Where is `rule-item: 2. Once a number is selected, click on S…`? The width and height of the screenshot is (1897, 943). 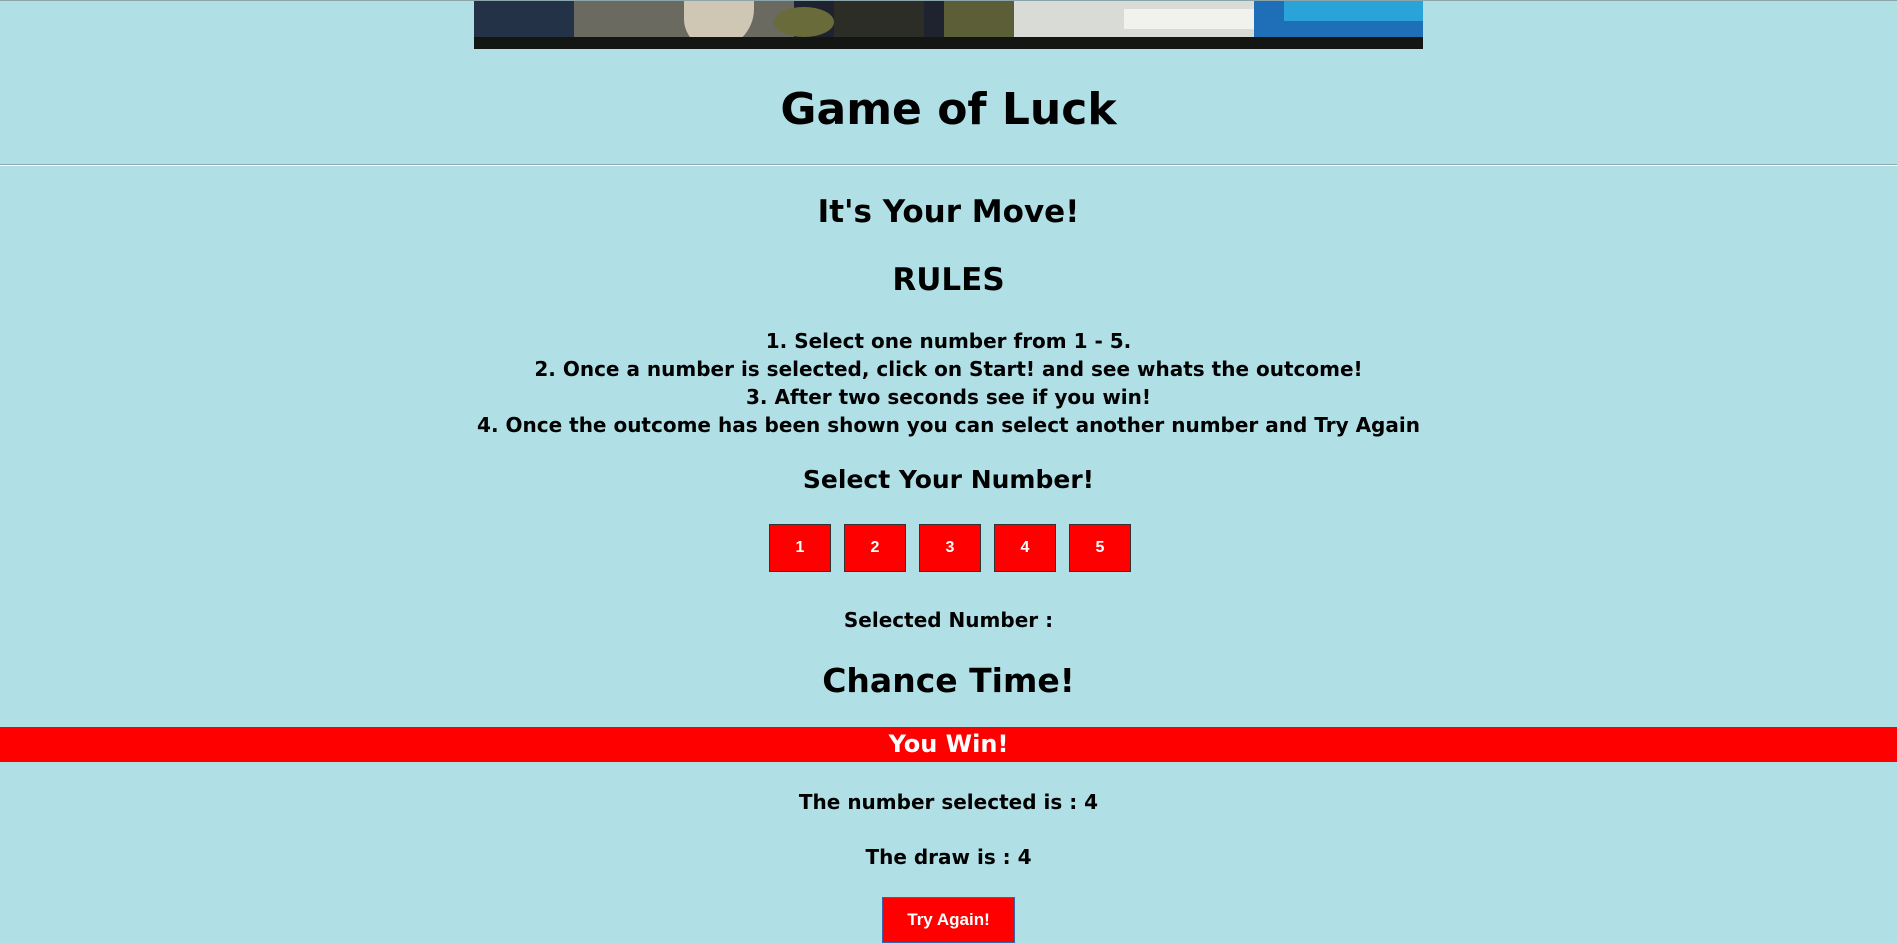 rule-item: 2. Once a number is selected, click on S… is located at coordinates (948, 369).